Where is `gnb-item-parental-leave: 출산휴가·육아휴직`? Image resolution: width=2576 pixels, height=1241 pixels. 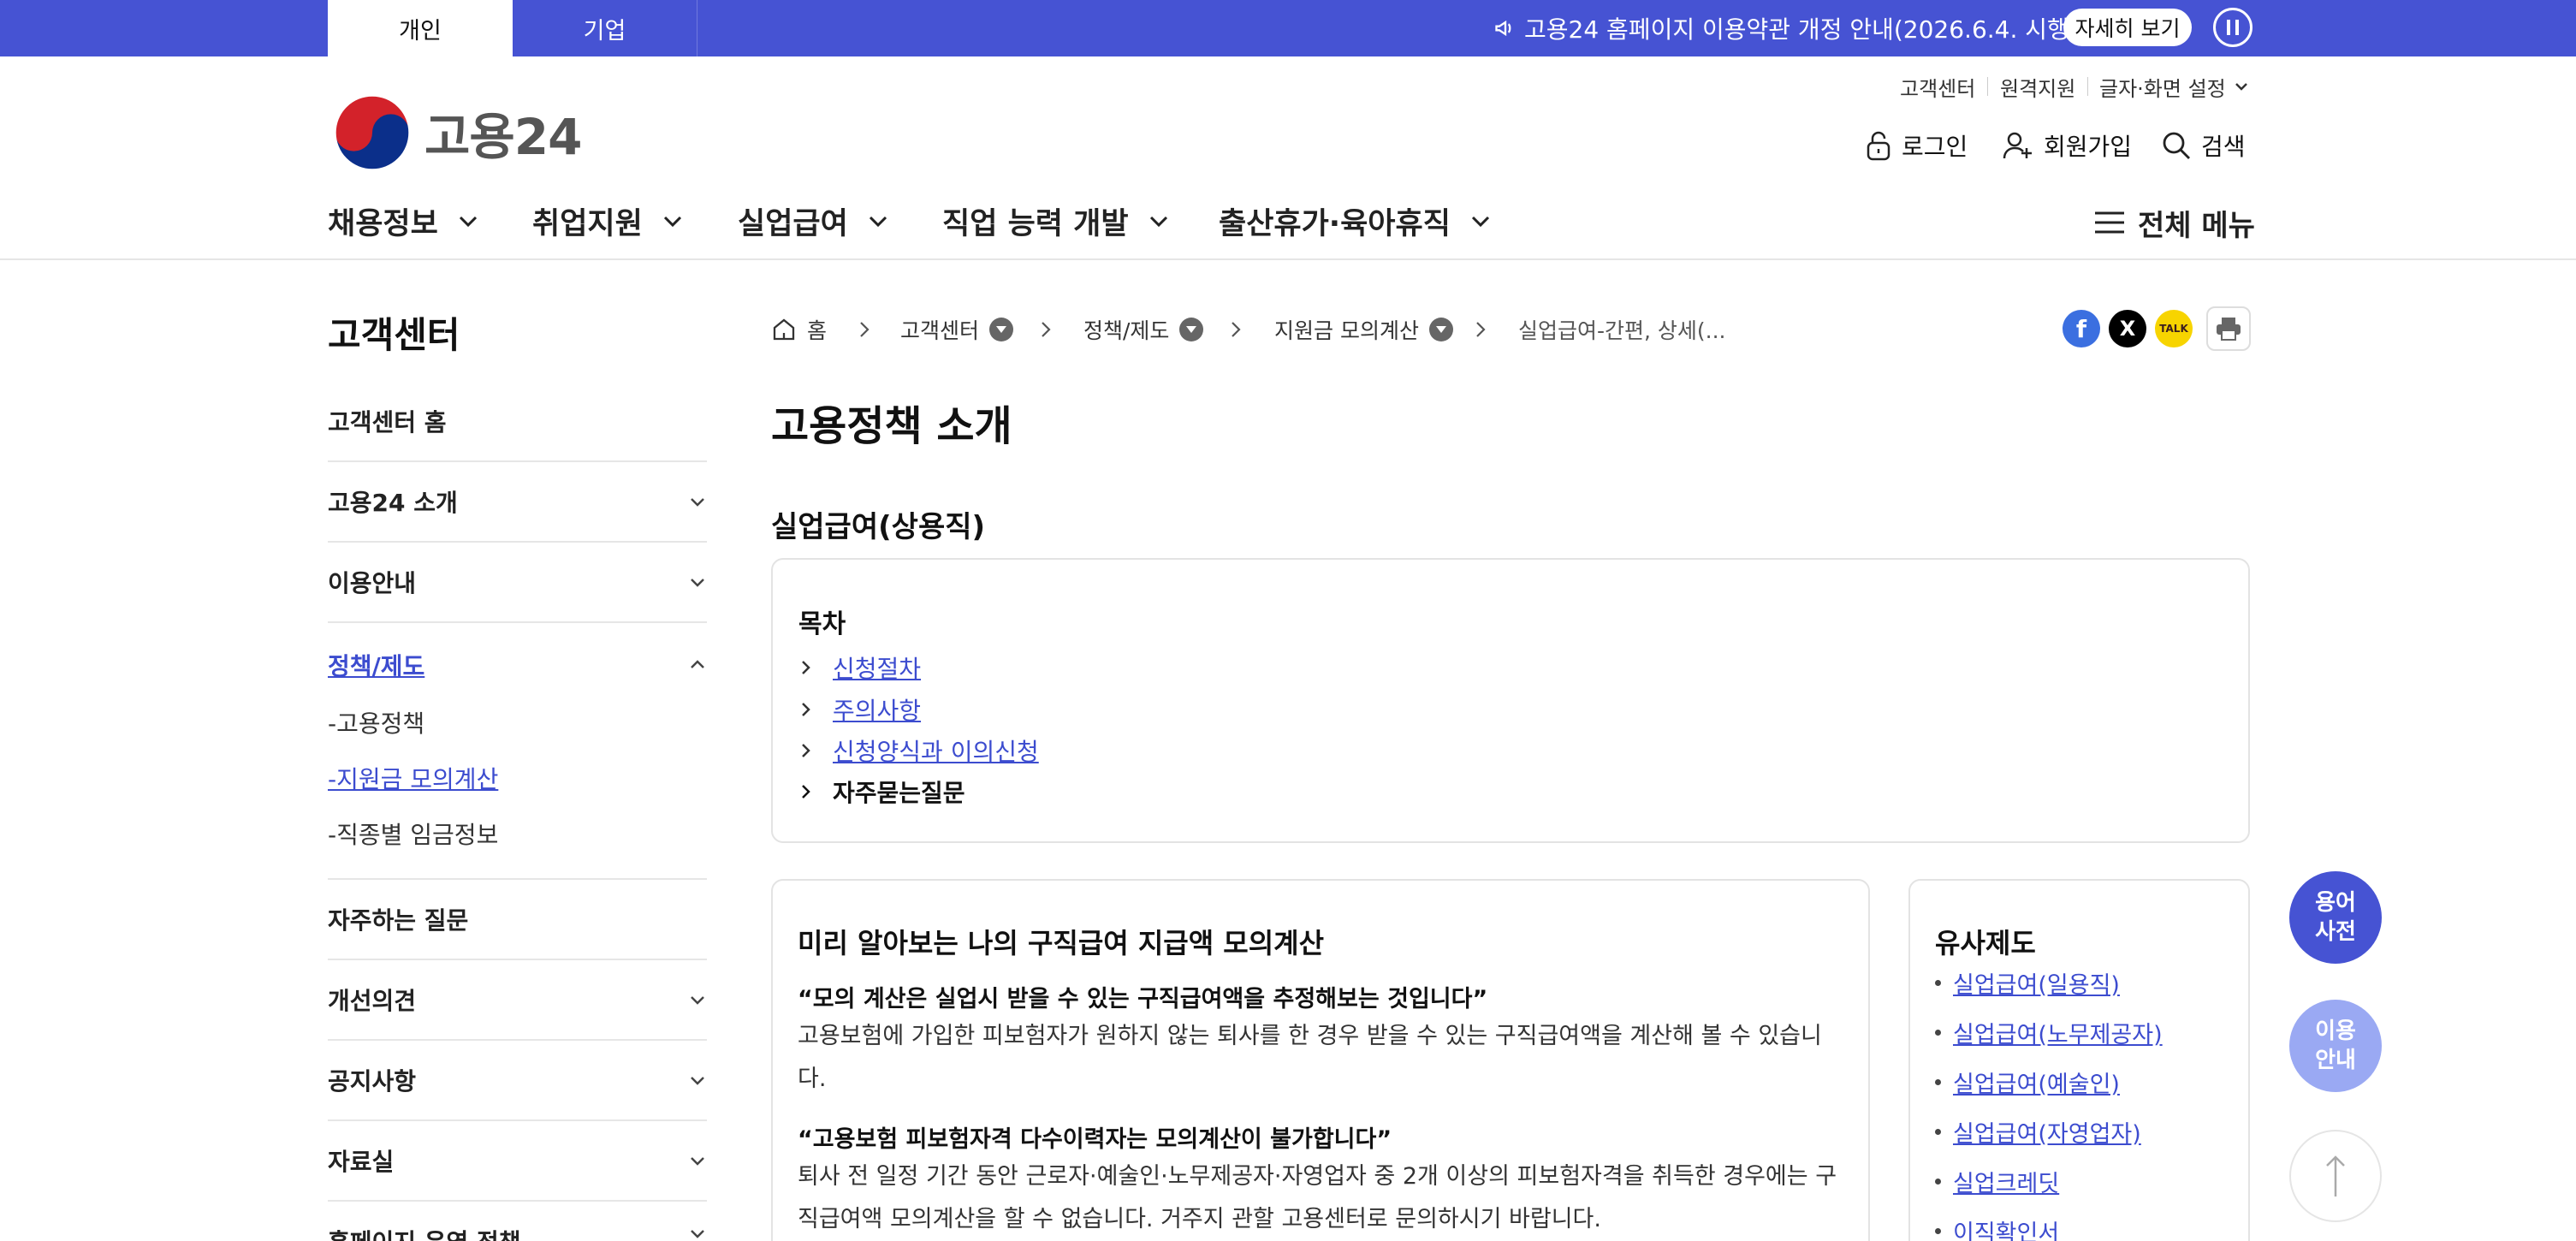
gnb-item-parental-leave: 출산휴가·육아휴직 is located at coordinates (1355, 221).